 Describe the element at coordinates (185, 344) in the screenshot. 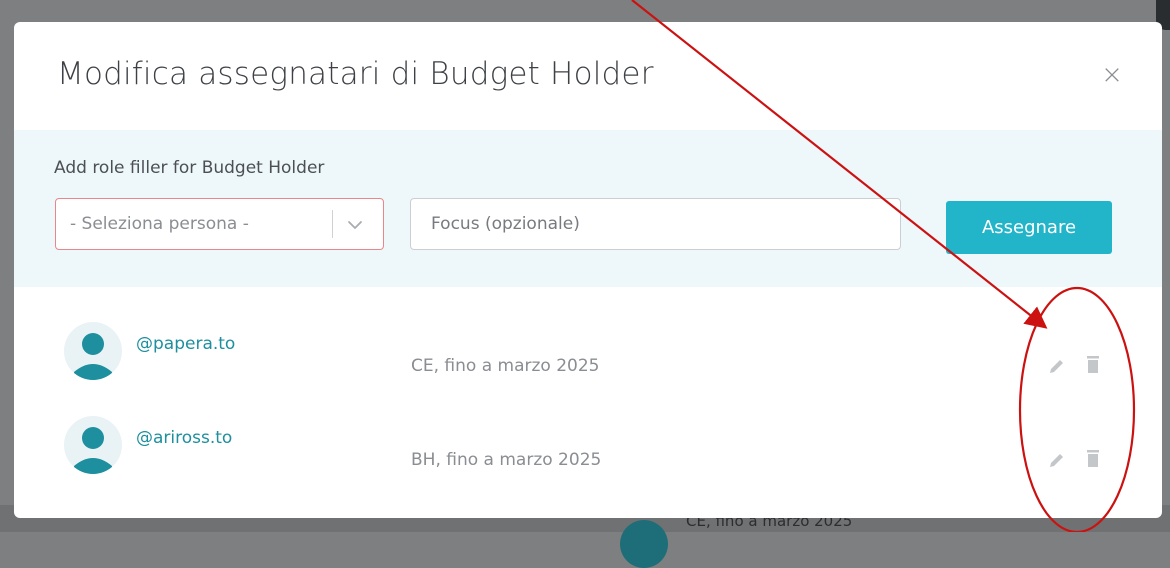

I see `assignee-handle-link: @papera.to` at that location.